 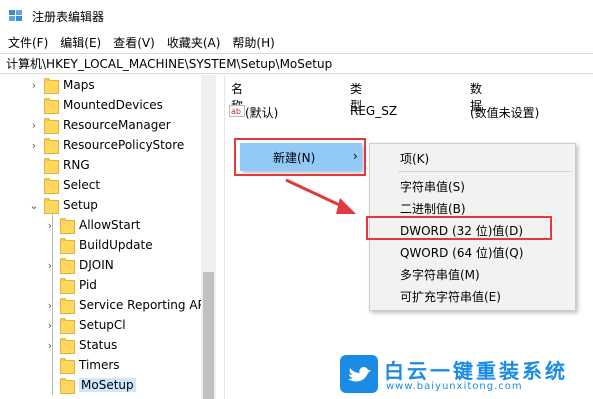 I want to click on tree-item-djoin: › DJOIN, so click(x=79, y=265).